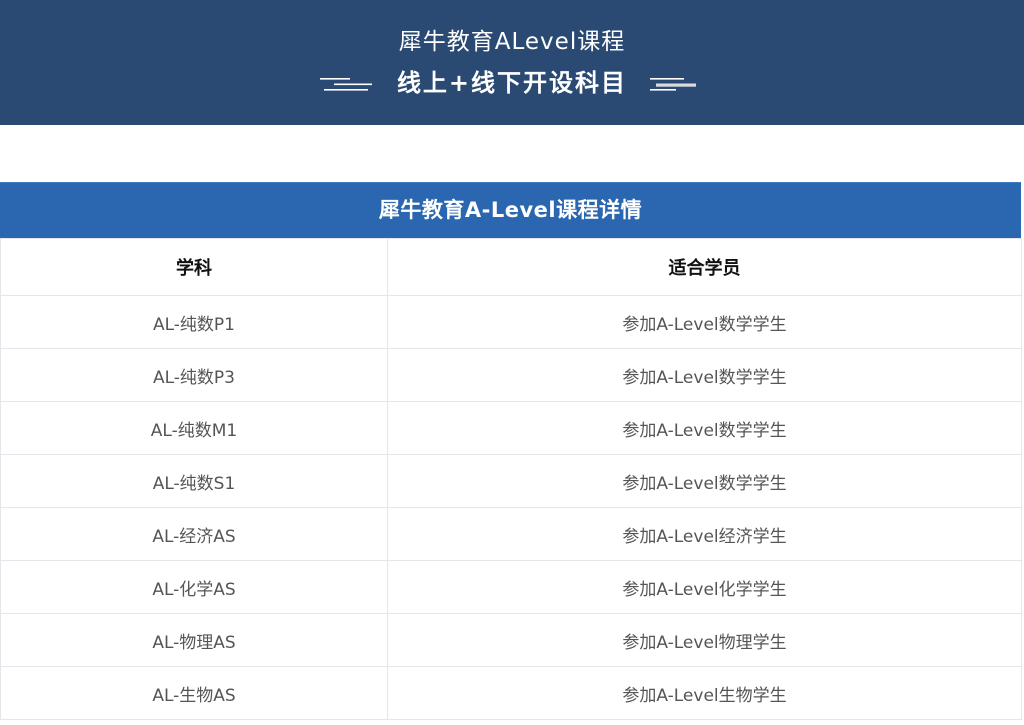 This screenshot has height=725, width=1024. What do you see at coordinates (704, 534) in the screenshot?
I see `students-cell: 参加A-Level经济学生` at bounding box center [704, 534].